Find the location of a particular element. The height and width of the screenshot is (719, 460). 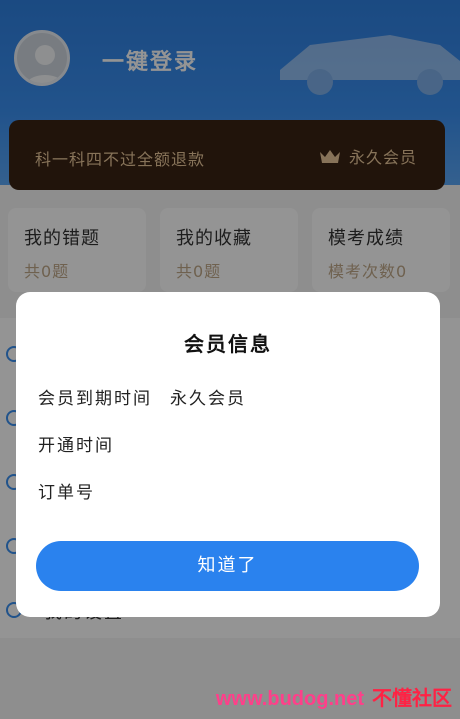

site-watermark: www.budog.net 不懂社区 is located at coordinates (334, 696).